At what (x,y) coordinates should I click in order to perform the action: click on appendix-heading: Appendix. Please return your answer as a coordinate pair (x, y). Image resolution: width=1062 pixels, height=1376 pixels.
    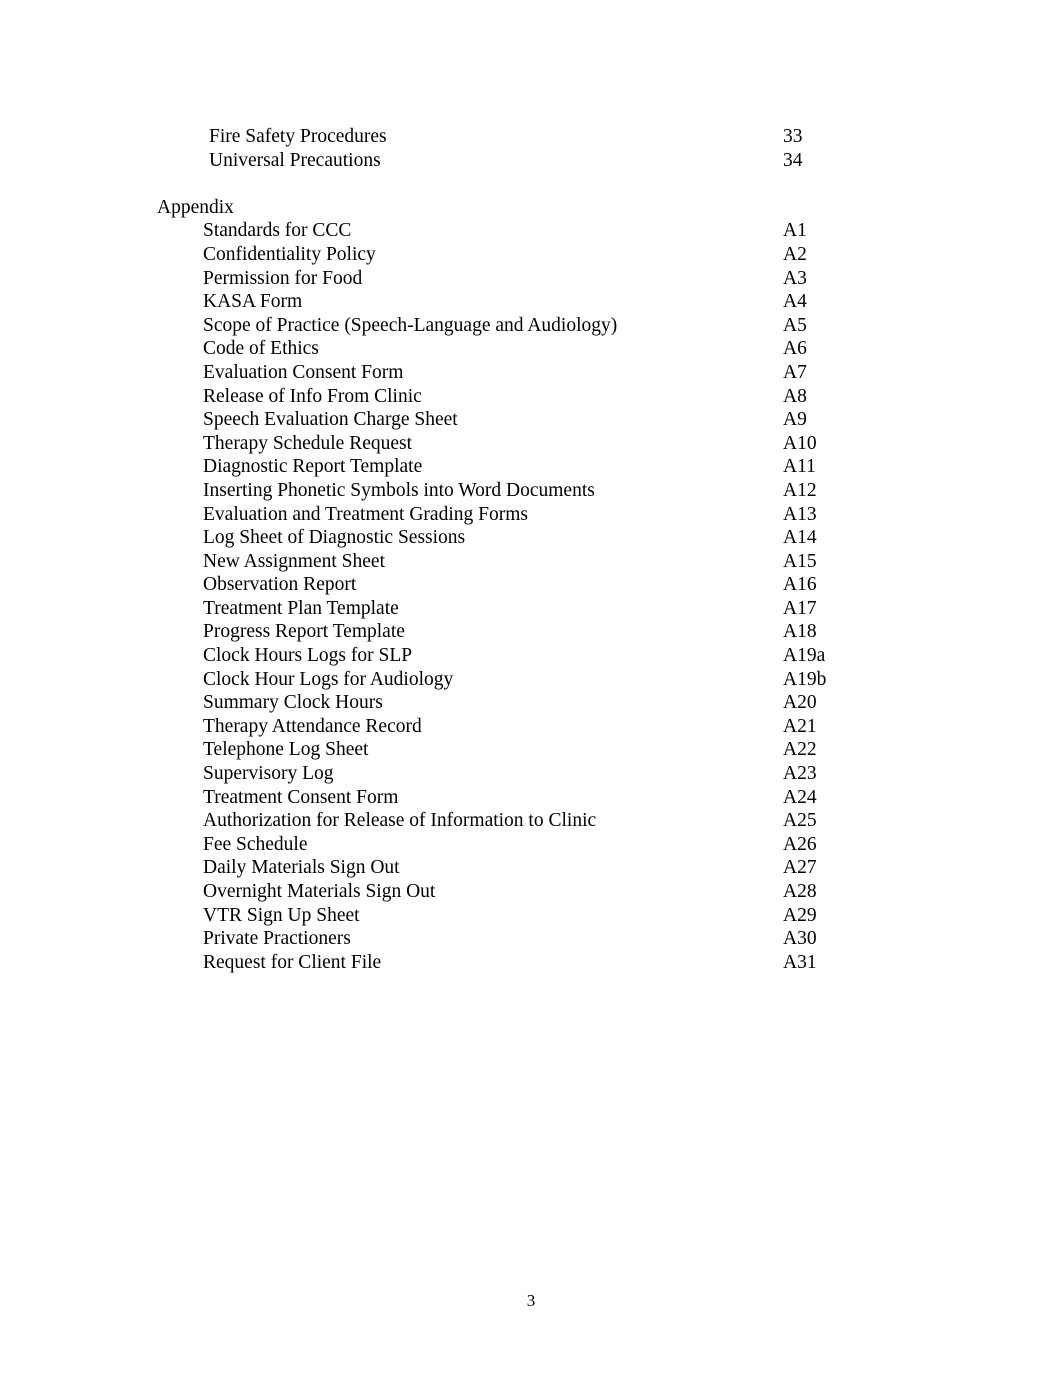
    Looking at the image, I should click on (195, 207).